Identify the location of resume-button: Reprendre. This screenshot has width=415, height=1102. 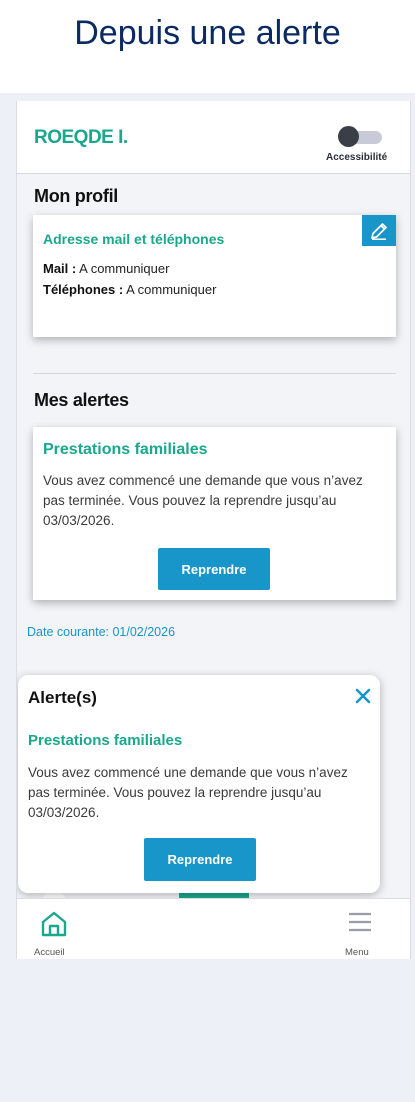
(214, 569).